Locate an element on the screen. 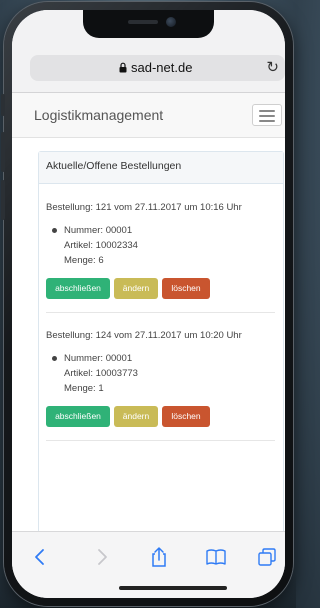  reload-icon: ↻ is located at coordinates (272, 67).